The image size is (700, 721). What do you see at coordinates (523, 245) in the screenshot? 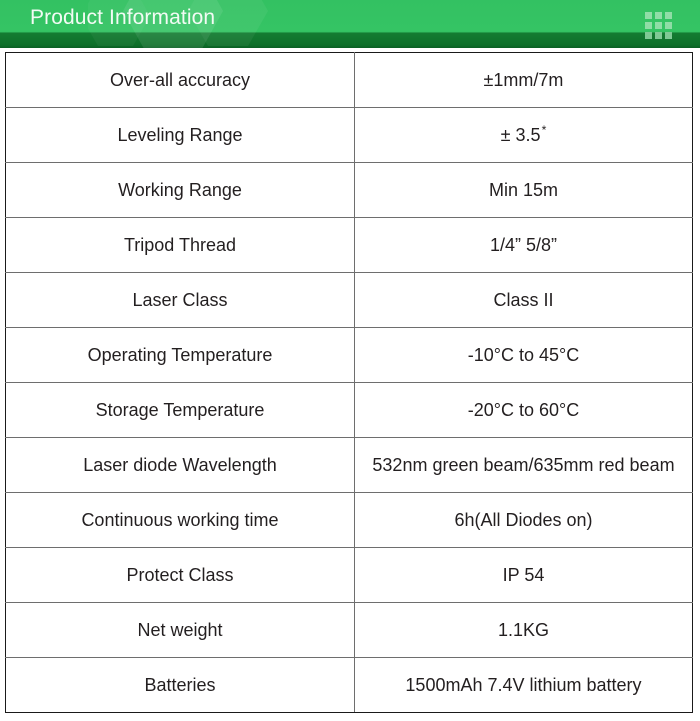
I see `spec-value-cell: 1/4” 5/8”` at bounding box center [523, 245].